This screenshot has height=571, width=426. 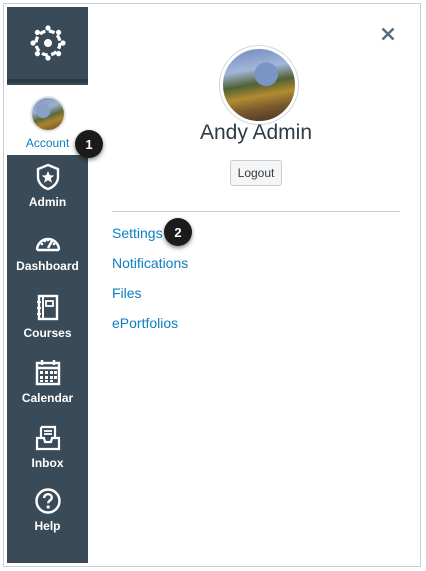 I want to click on nav-dashboard-label: Dashboard, so click(x=47, y=266).